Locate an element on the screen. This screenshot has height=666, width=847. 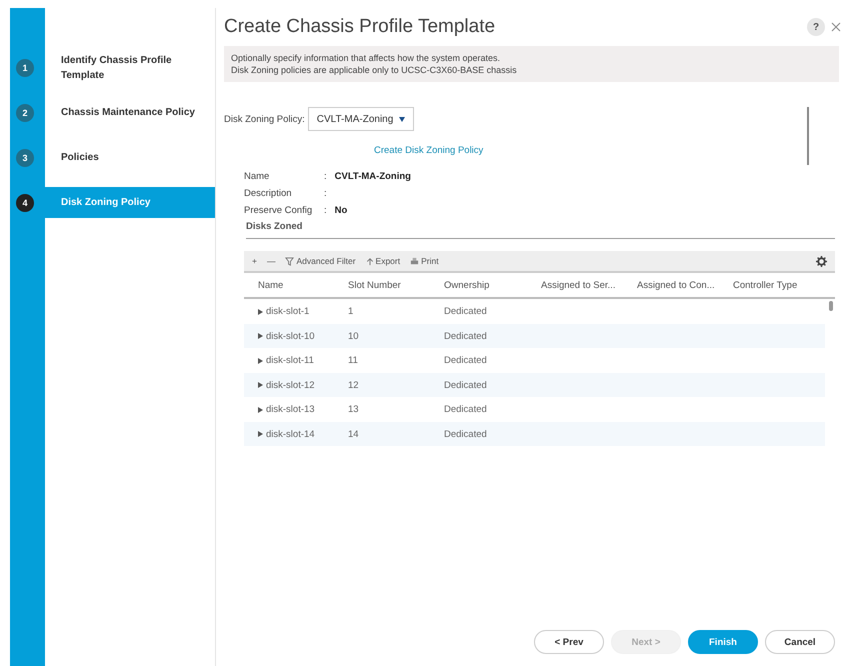
cell-text: disk-slot-13 is located at coordinates (290, 410).